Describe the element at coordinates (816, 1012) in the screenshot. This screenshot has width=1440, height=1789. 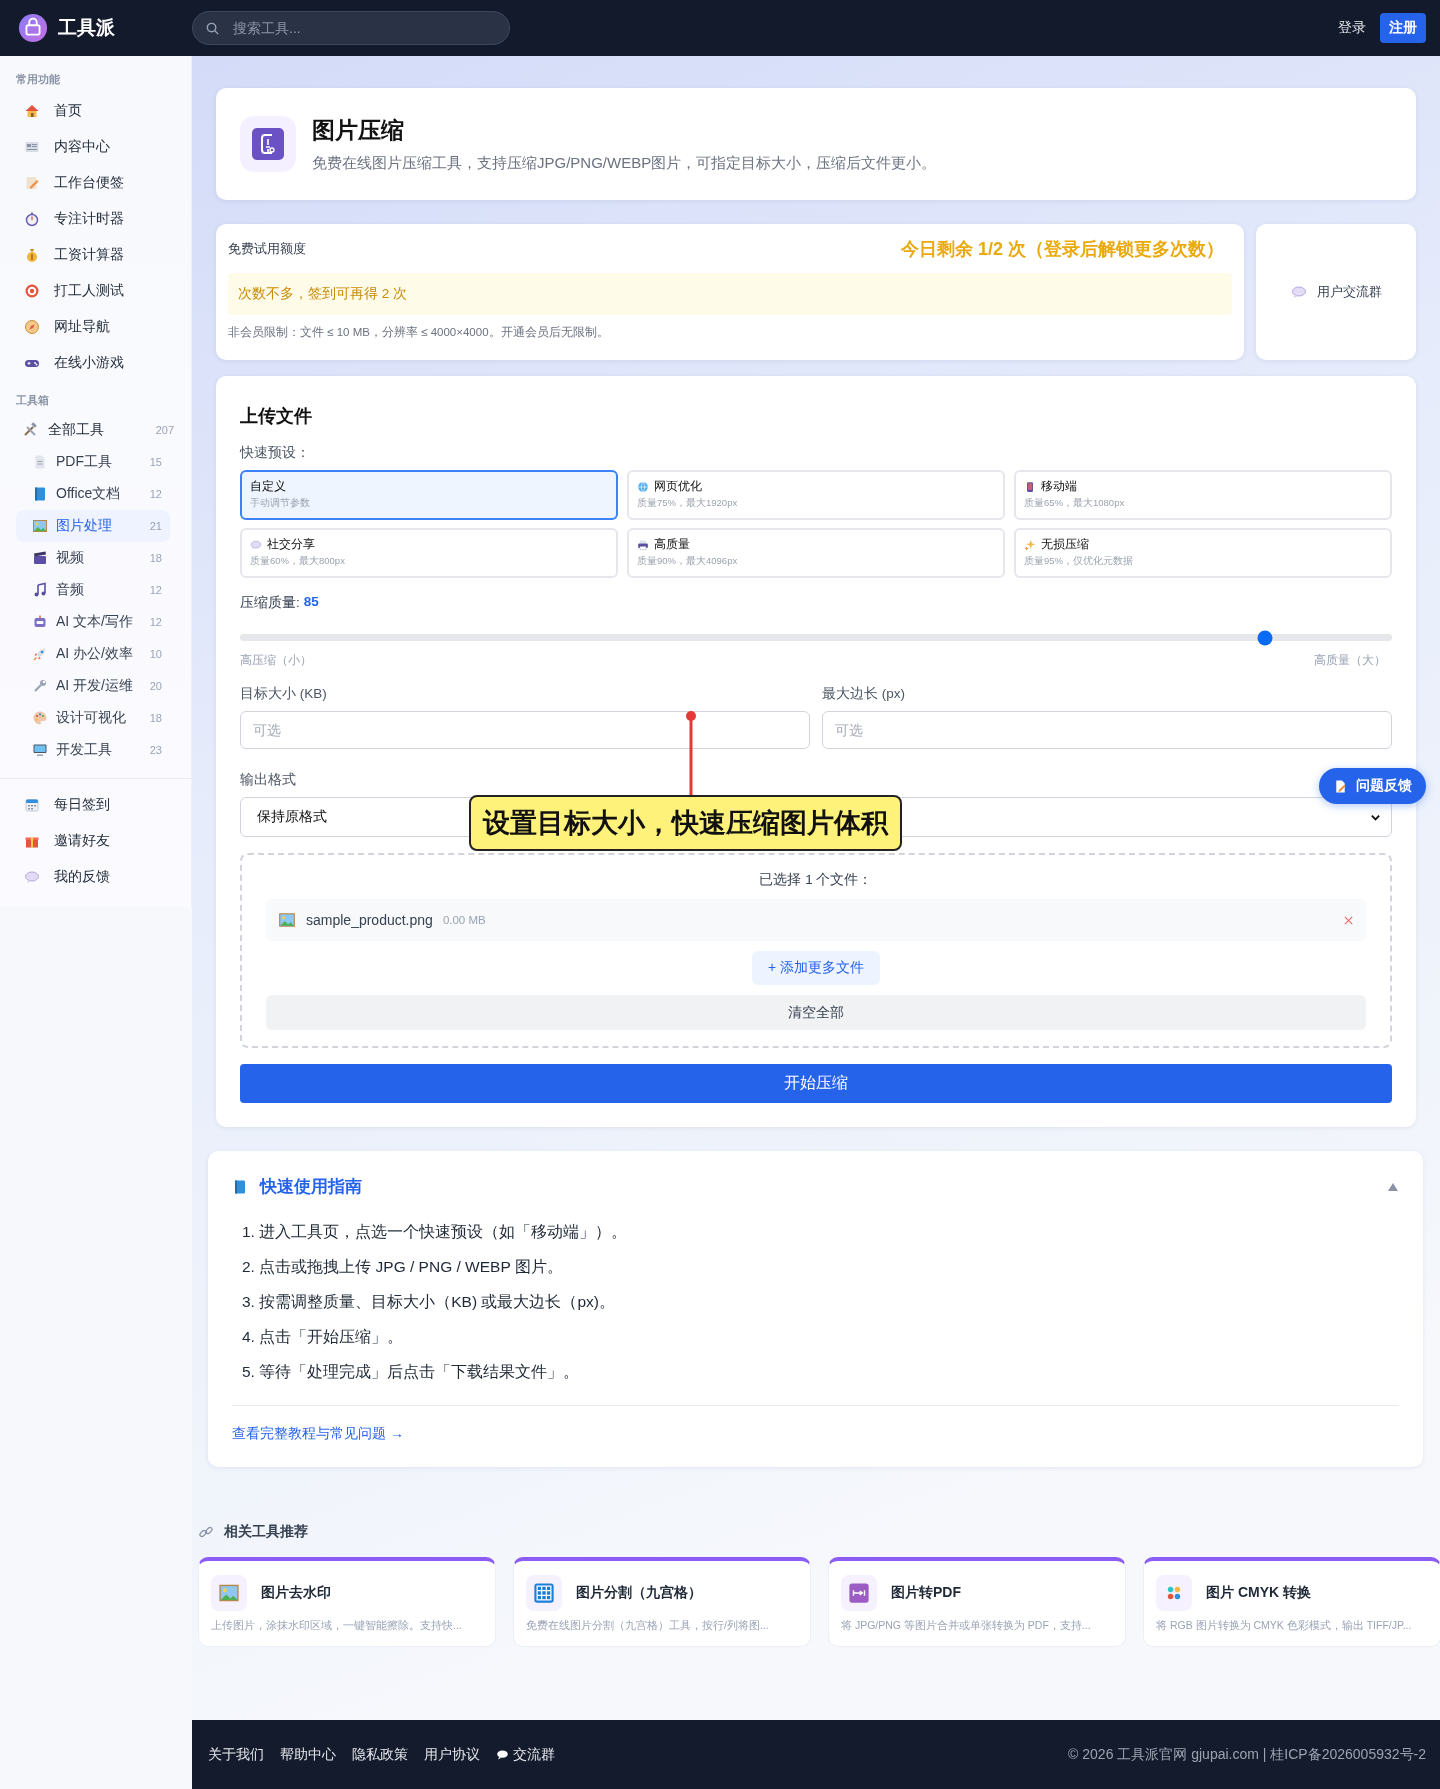
I see `clear-all-button: 清空全部` at that location.